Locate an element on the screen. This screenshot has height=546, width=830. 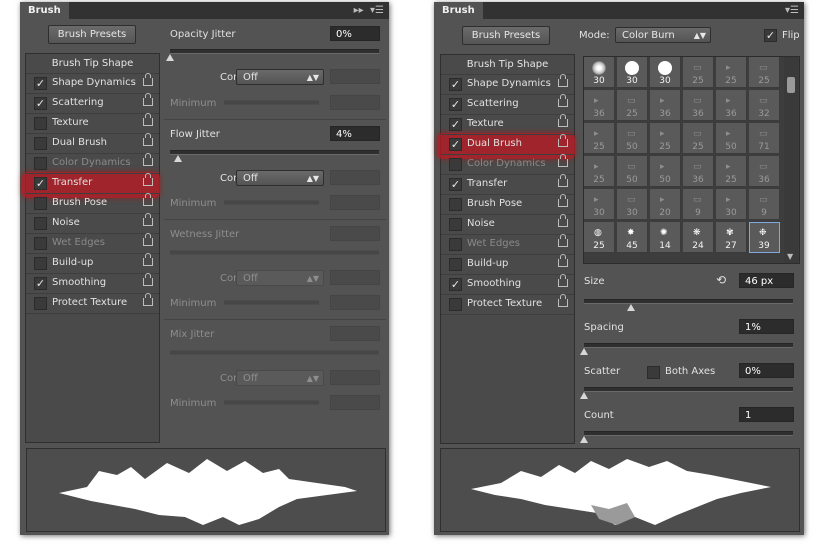
brush-tip-cell: ❉ 39 is located at coordinates (764, 237).